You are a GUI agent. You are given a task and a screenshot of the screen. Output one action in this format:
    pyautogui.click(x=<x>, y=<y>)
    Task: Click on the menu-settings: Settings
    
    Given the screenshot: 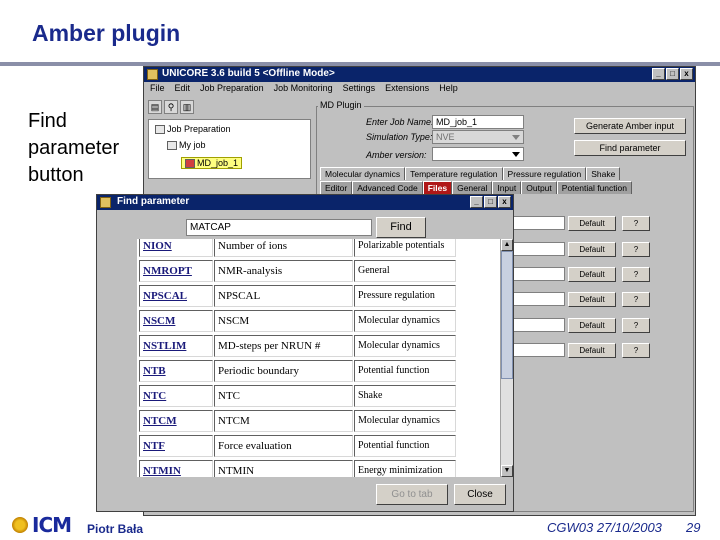 What is the action you would take?
    pyautogui.click(x=359, y=89)
    